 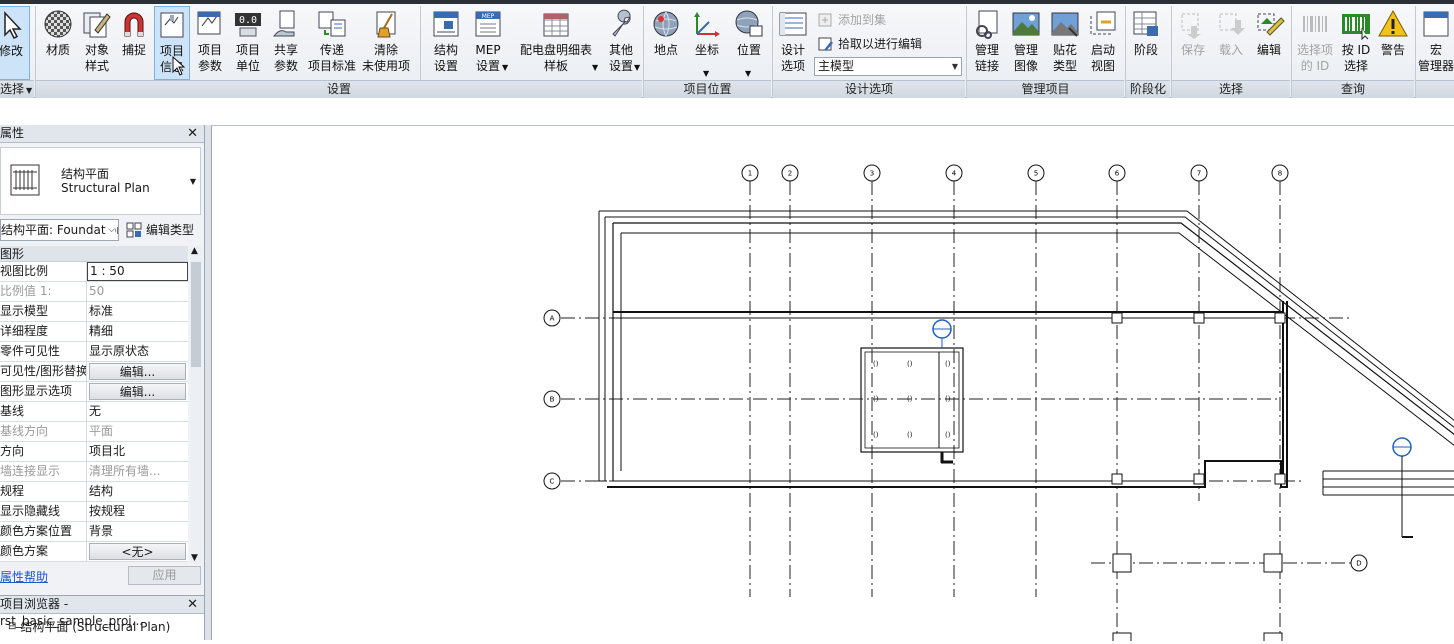 I want to click on settings-panel-bar: 设置, so click(x=339, y=89).